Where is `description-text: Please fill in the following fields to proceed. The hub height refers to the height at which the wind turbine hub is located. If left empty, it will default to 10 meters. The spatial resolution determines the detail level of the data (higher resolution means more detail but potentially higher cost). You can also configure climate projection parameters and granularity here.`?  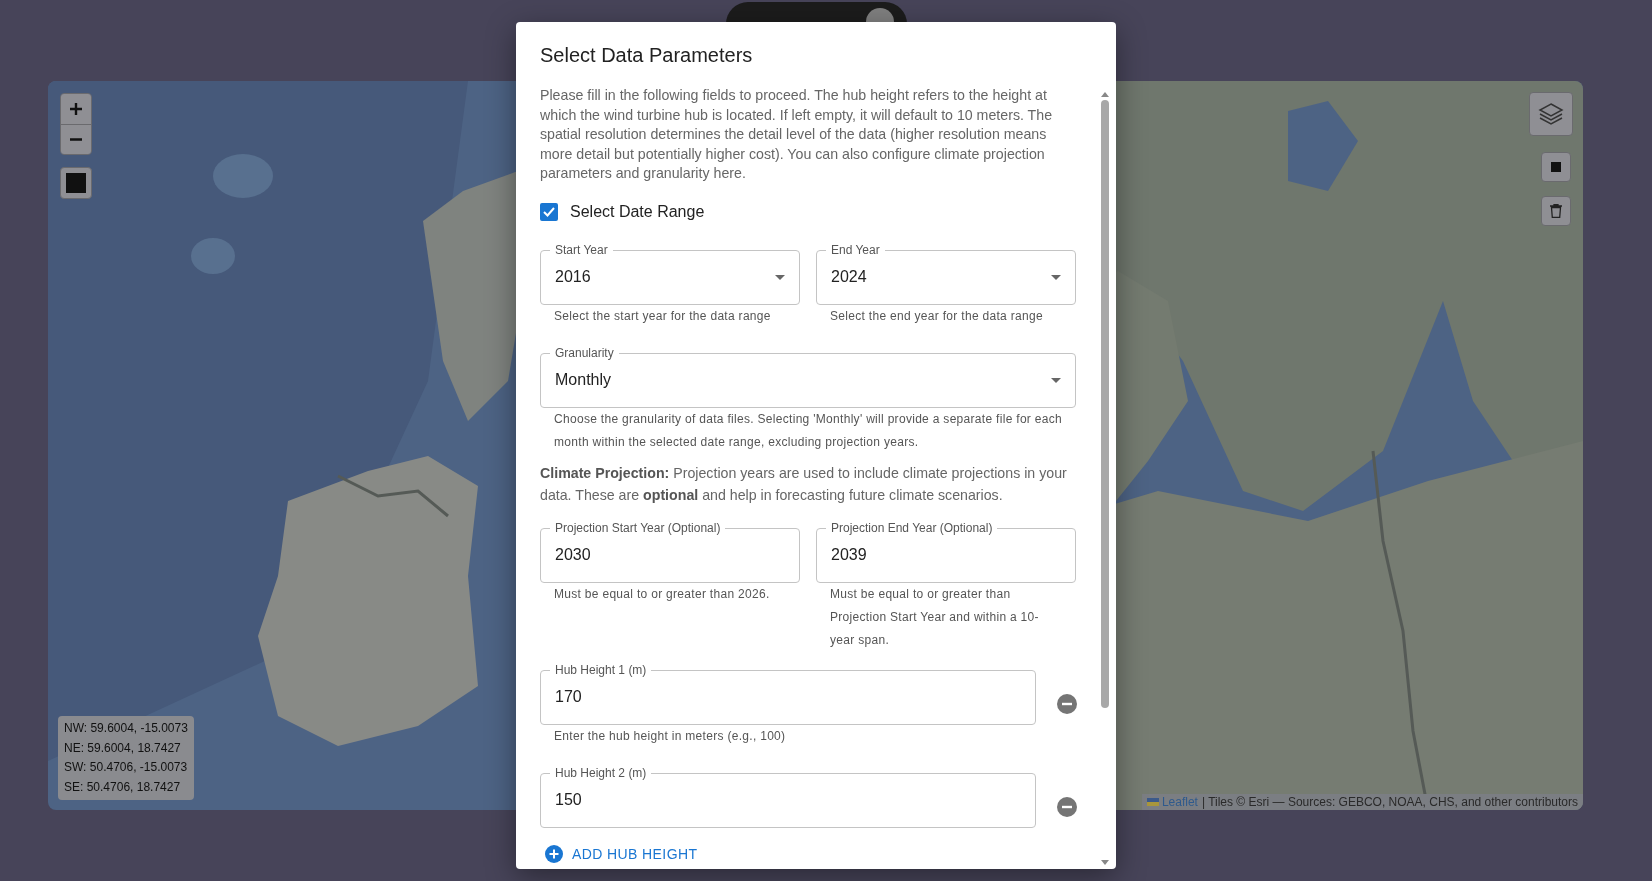 description-text: Please fill in the following fields to proceed. The hub height refers to the height at which the wind turbine hub is located. If left empty, it will default to 10 meters. The spatial resolution determines the detail level of the data (higher resolution means more detail but potentially higher cost). You can also configure climate projection parameters and granularity here. is located at coordinates (797, 134).